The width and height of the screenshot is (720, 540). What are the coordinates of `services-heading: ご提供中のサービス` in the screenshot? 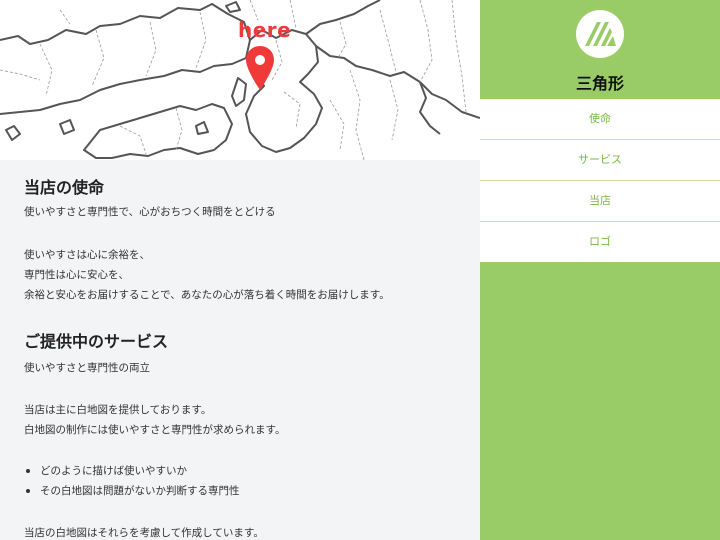 It's located at (96, 341).